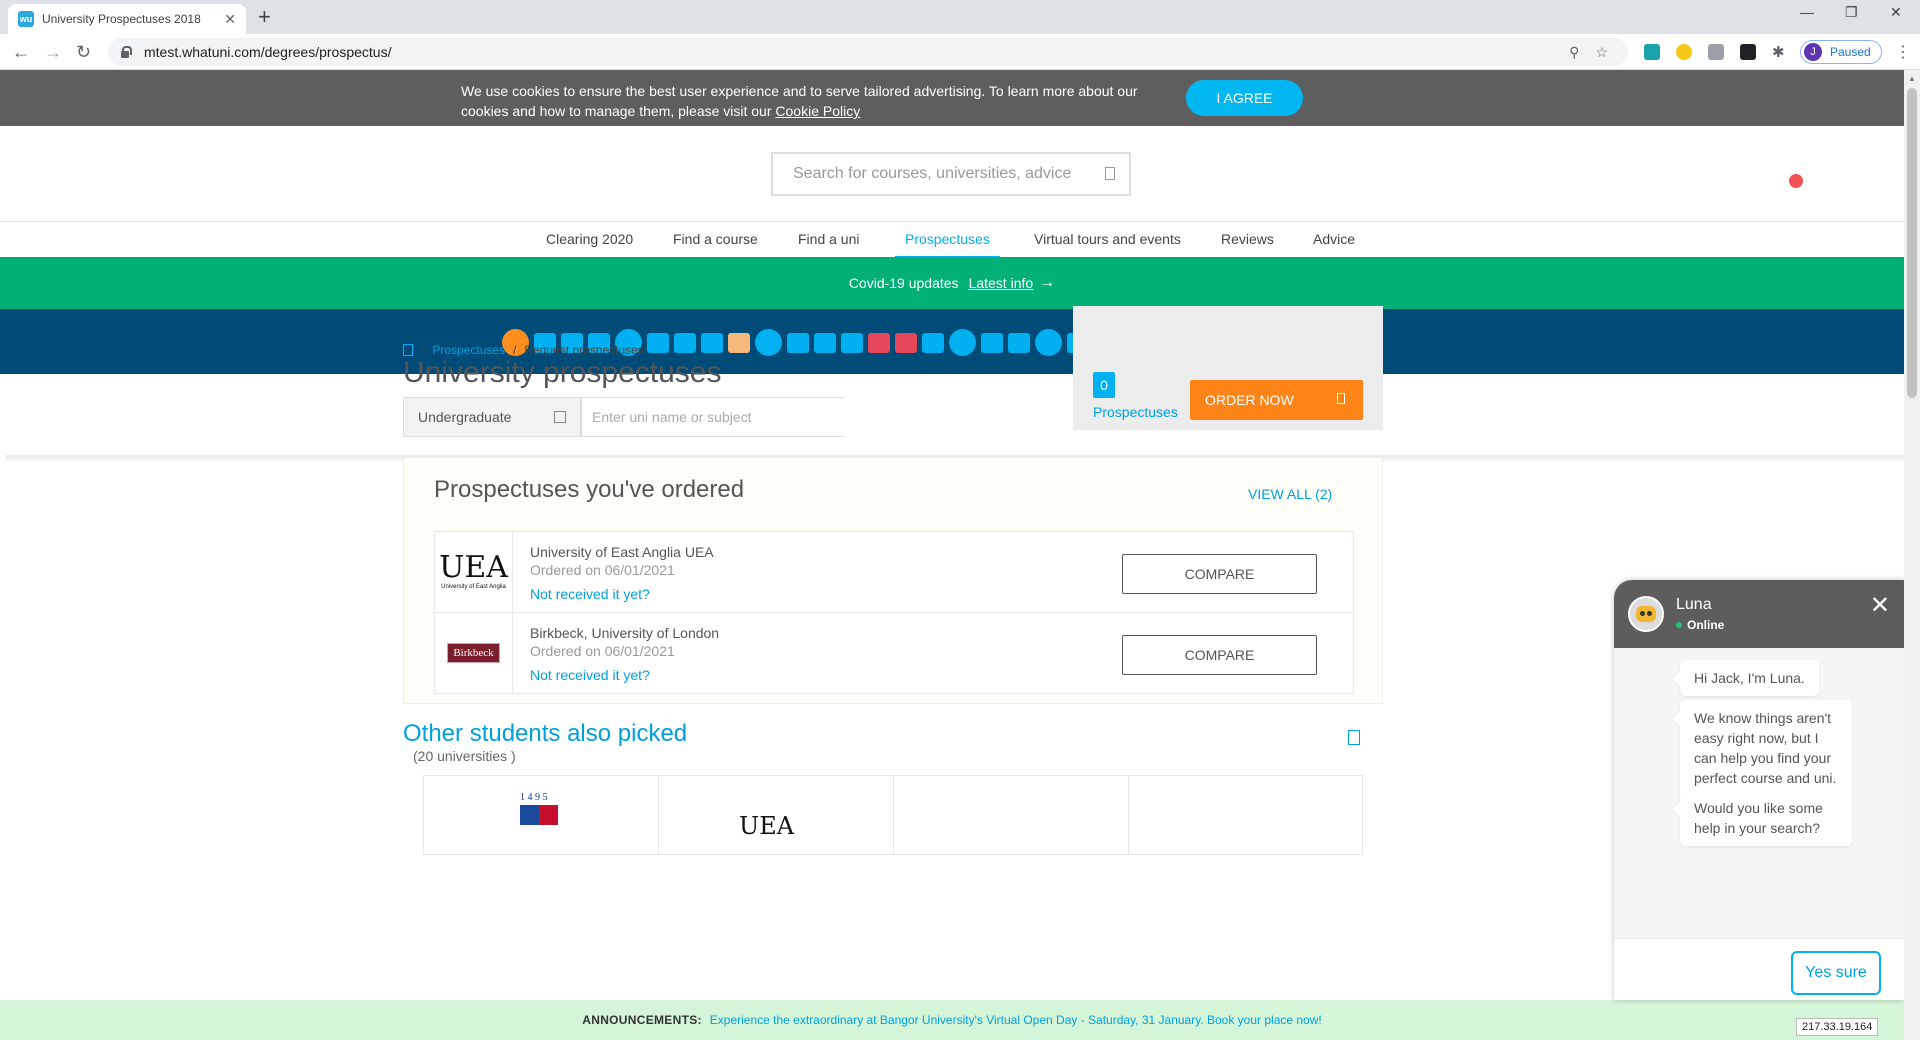 This screenshot has width=1920, height=1040. Describe the element at coordinates (1896, 12) in the screenshot. I see `window-close-icon: ✕` at that location.